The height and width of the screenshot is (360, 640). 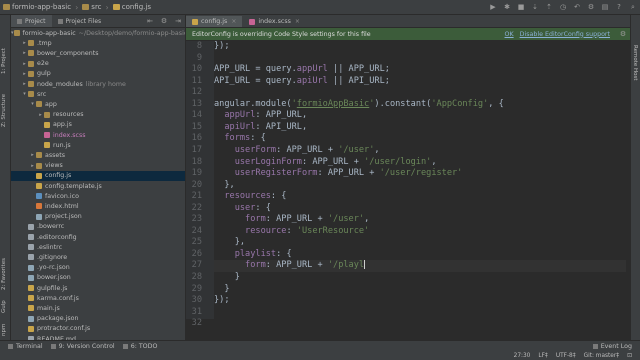 I want to click on tree-item: config.template.js, so click(x=98, y=186).